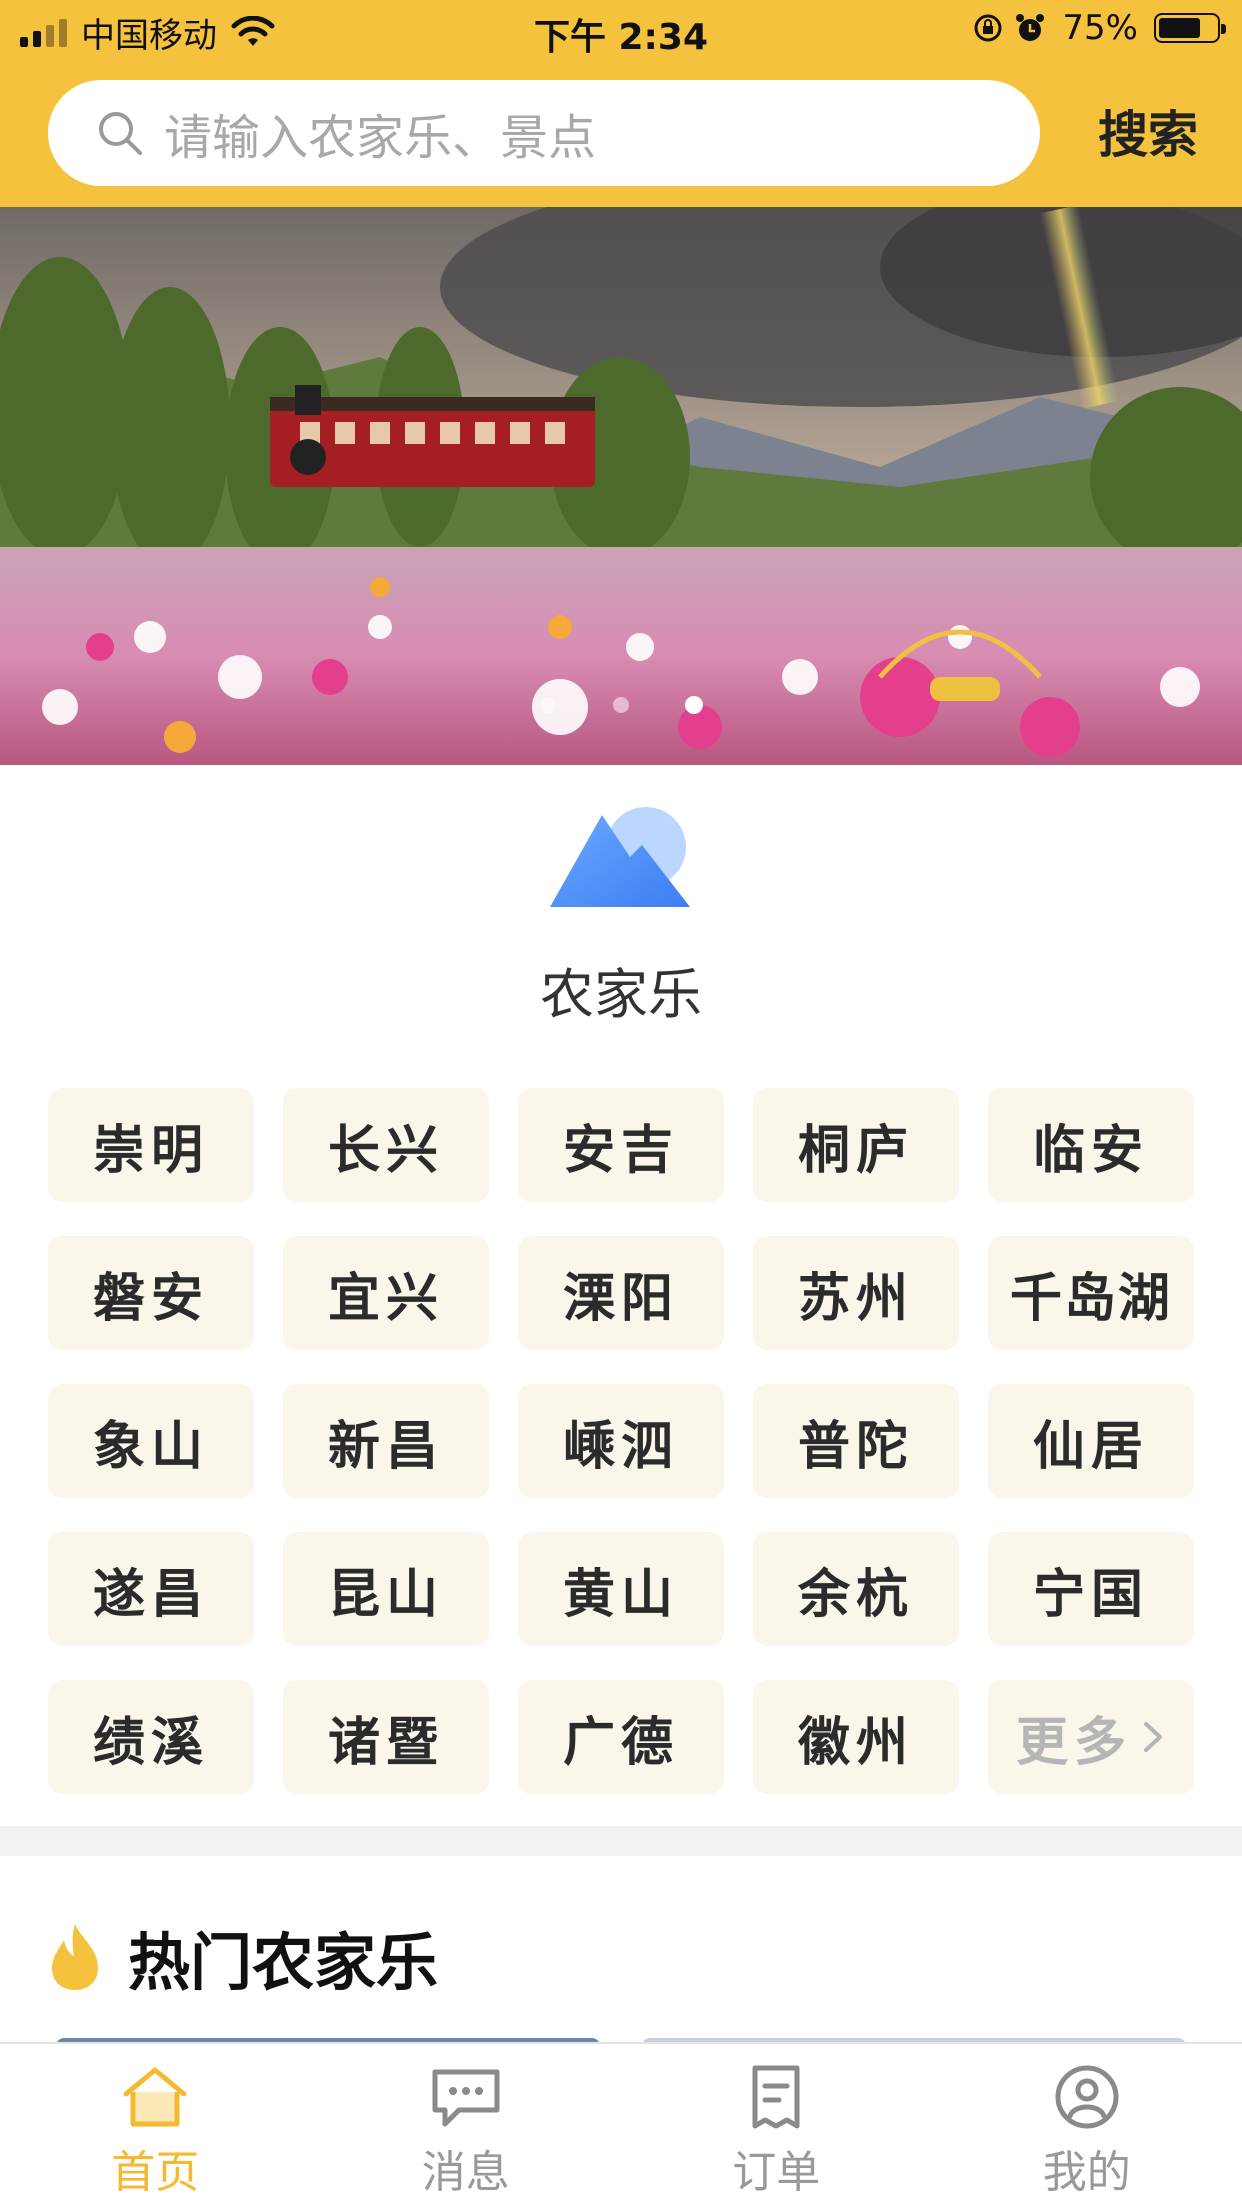  What do you see at coordinates (386, 1737) in the screenshot?
I see `region-tag: 诸暨` at bounding box center [386, 1737].